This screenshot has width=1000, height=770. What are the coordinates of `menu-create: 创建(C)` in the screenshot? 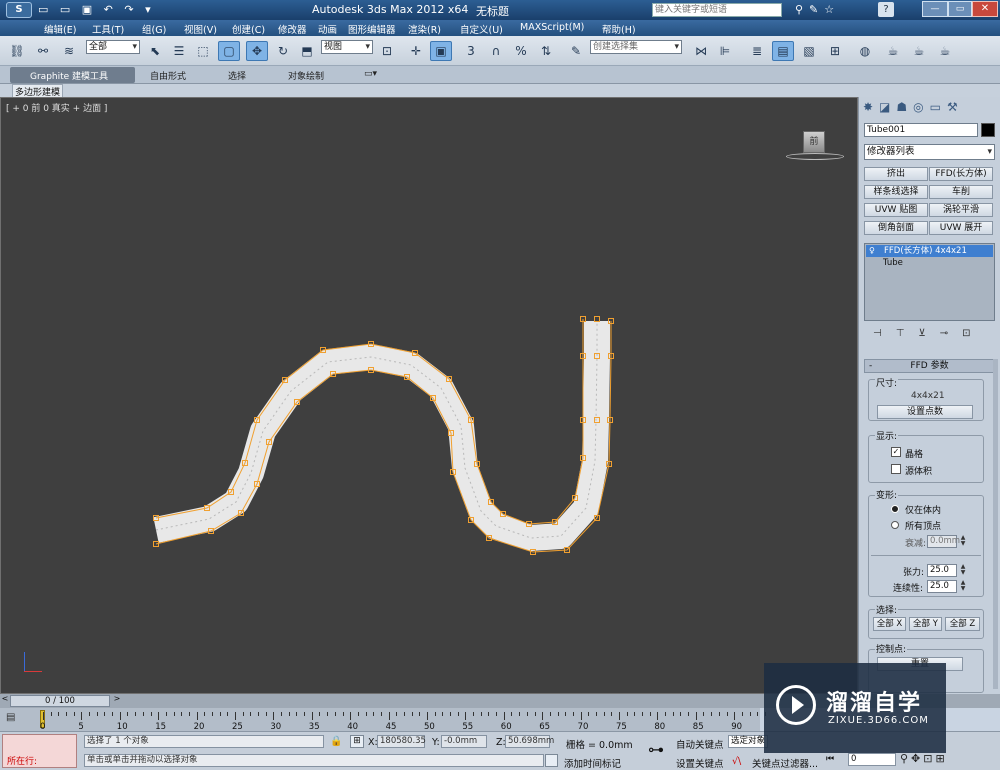 It's located at (248, 29).